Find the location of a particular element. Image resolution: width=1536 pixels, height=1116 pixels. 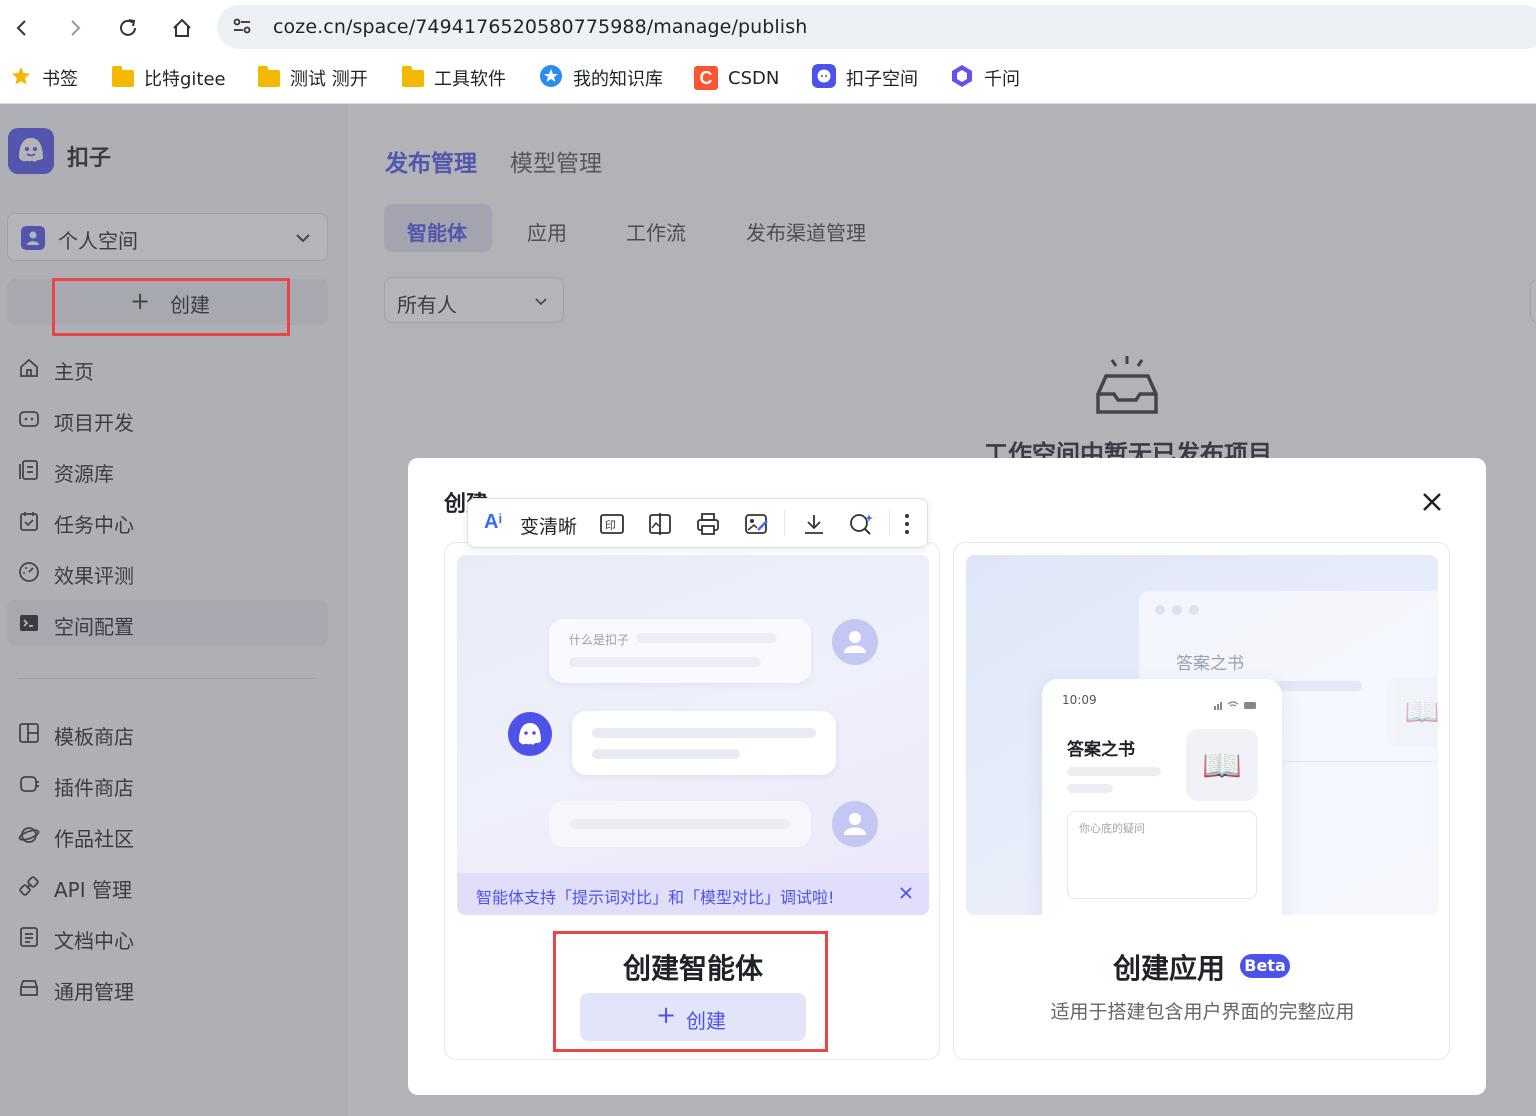

forward-icon is located at coordinates (75, 28).